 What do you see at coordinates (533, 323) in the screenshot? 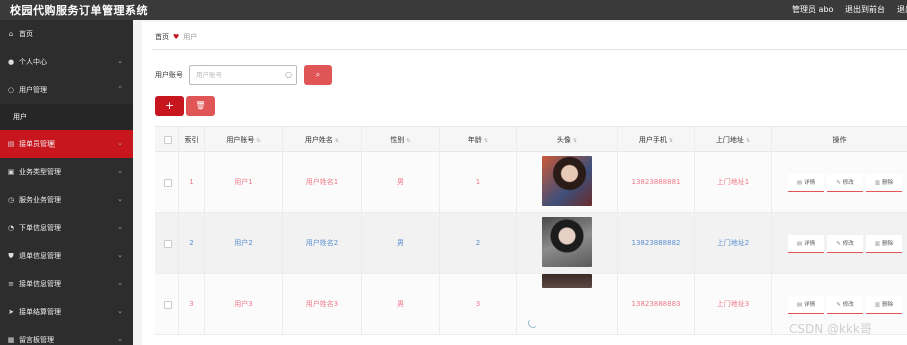
I see `loading-spinner-icon` at bounding box center [533, 323].